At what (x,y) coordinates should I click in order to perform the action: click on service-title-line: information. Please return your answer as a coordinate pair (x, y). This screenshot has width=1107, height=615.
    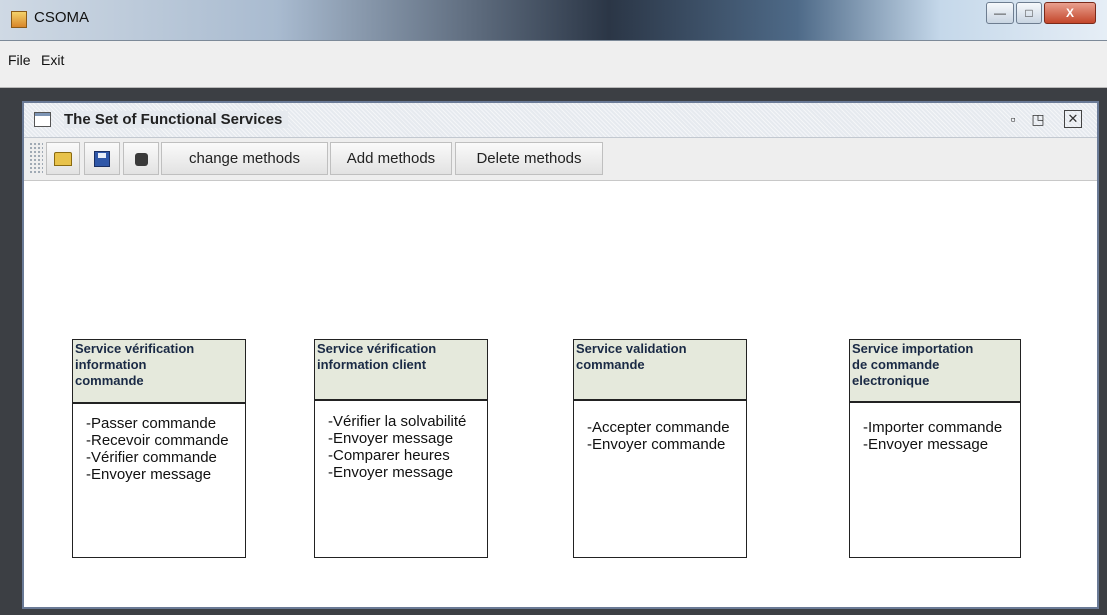
    Looking at the image, I should click on (111, 364).